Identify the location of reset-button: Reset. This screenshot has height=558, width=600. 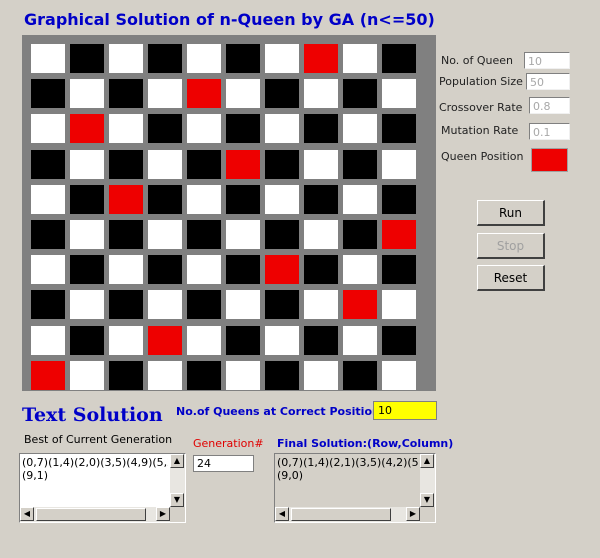
(511, 278).